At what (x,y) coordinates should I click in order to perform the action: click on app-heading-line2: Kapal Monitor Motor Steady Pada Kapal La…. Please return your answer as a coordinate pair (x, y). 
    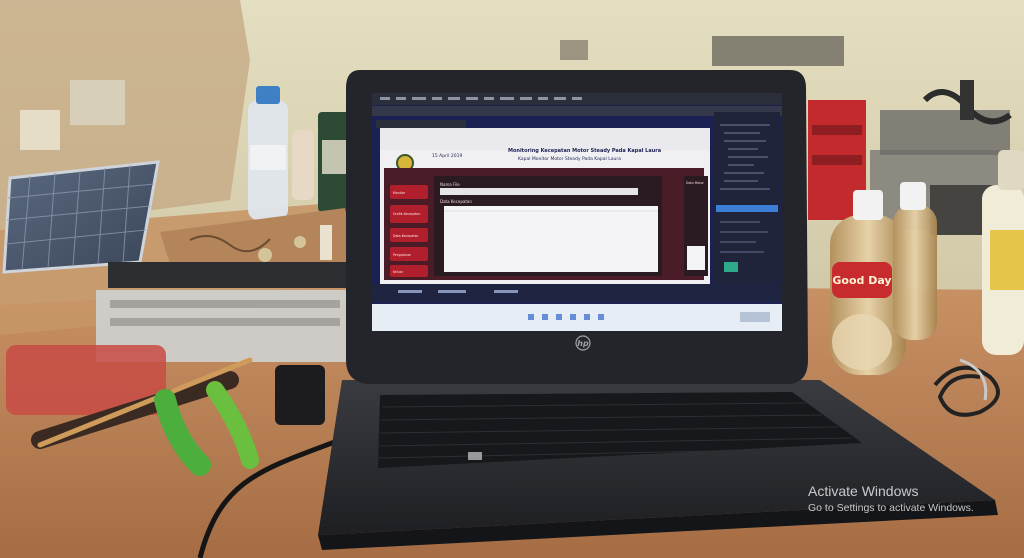
    Looking at the image, I should click on (569, 159).